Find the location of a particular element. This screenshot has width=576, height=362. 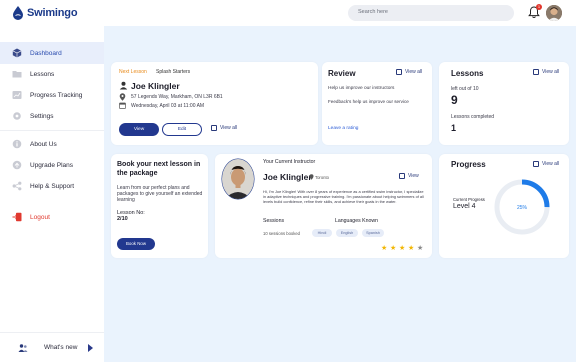

sidebar-item-label: Dashboard is located at coordinates (46, 53).